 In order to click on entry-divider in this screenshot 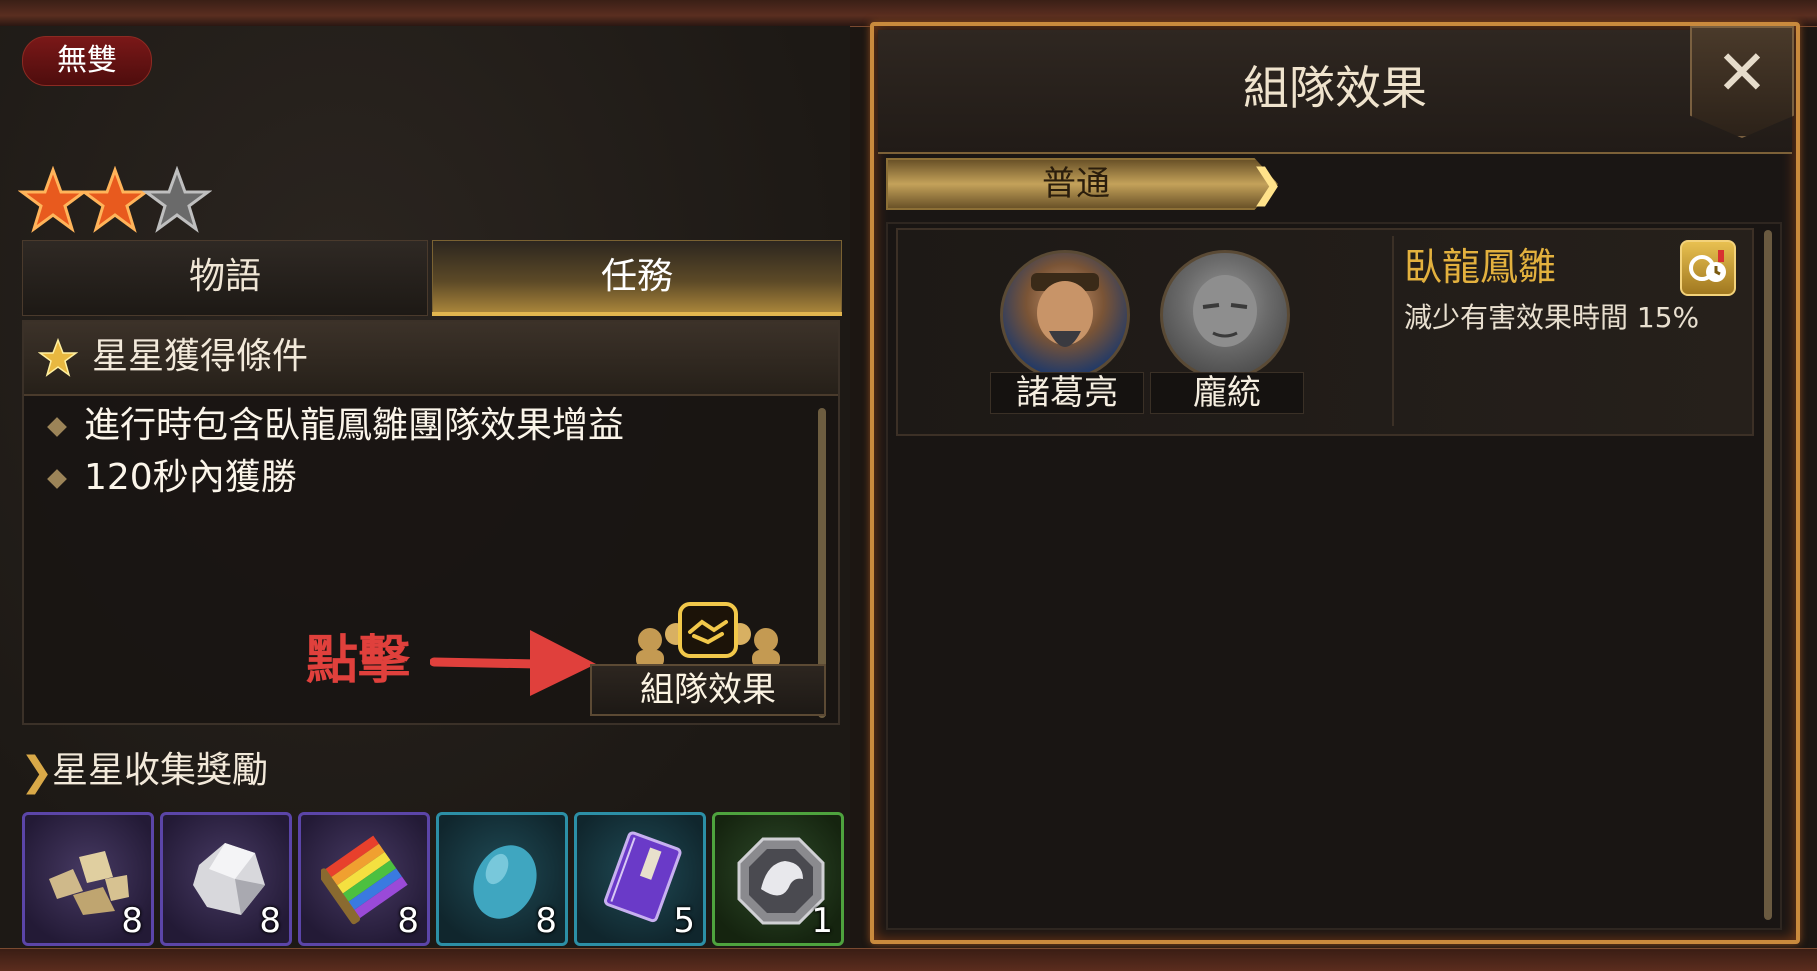, I will do `click(1393, 331)`.